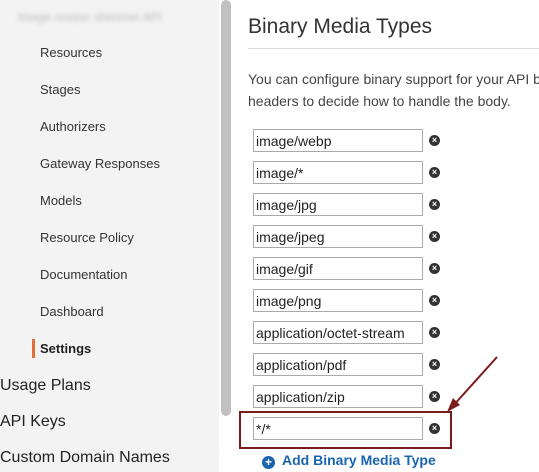  What do you see at coordinates (33, 348) in the screenshot?
I see `active-indicator` at bounding box center [33, 348].